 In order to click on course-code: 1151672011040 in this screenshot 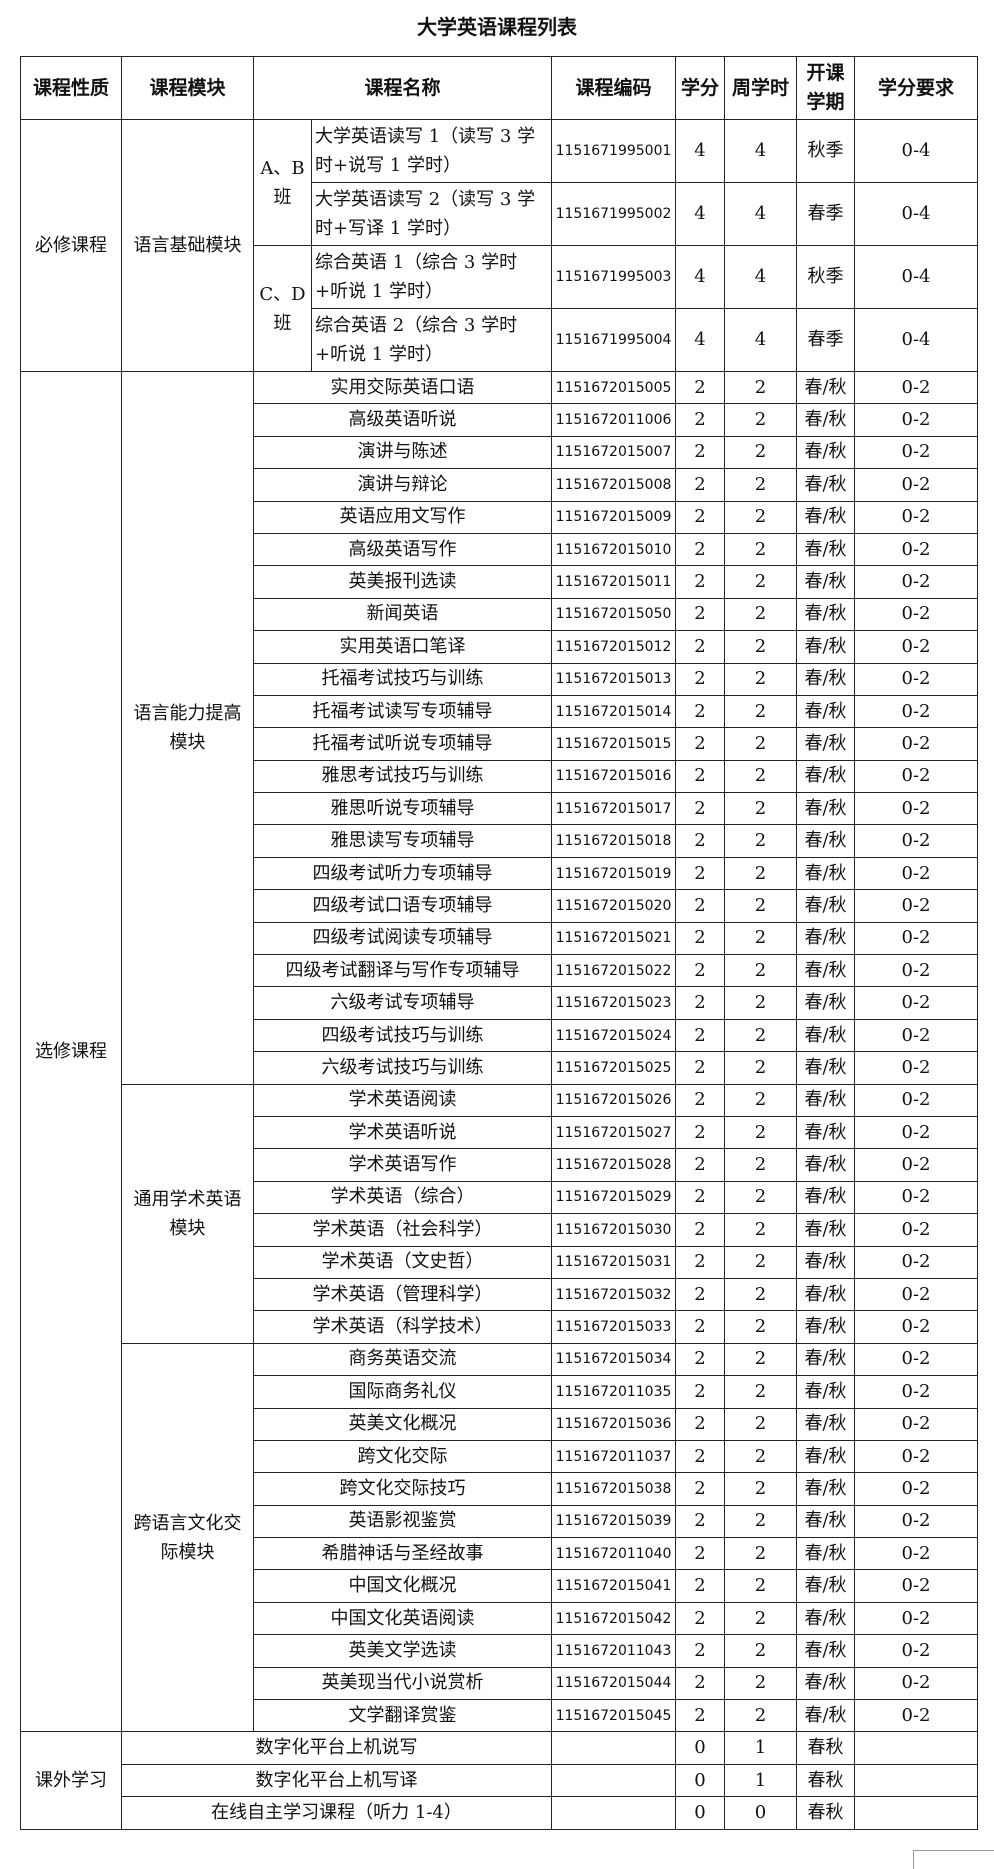, I will do `click(614, 1554)`.